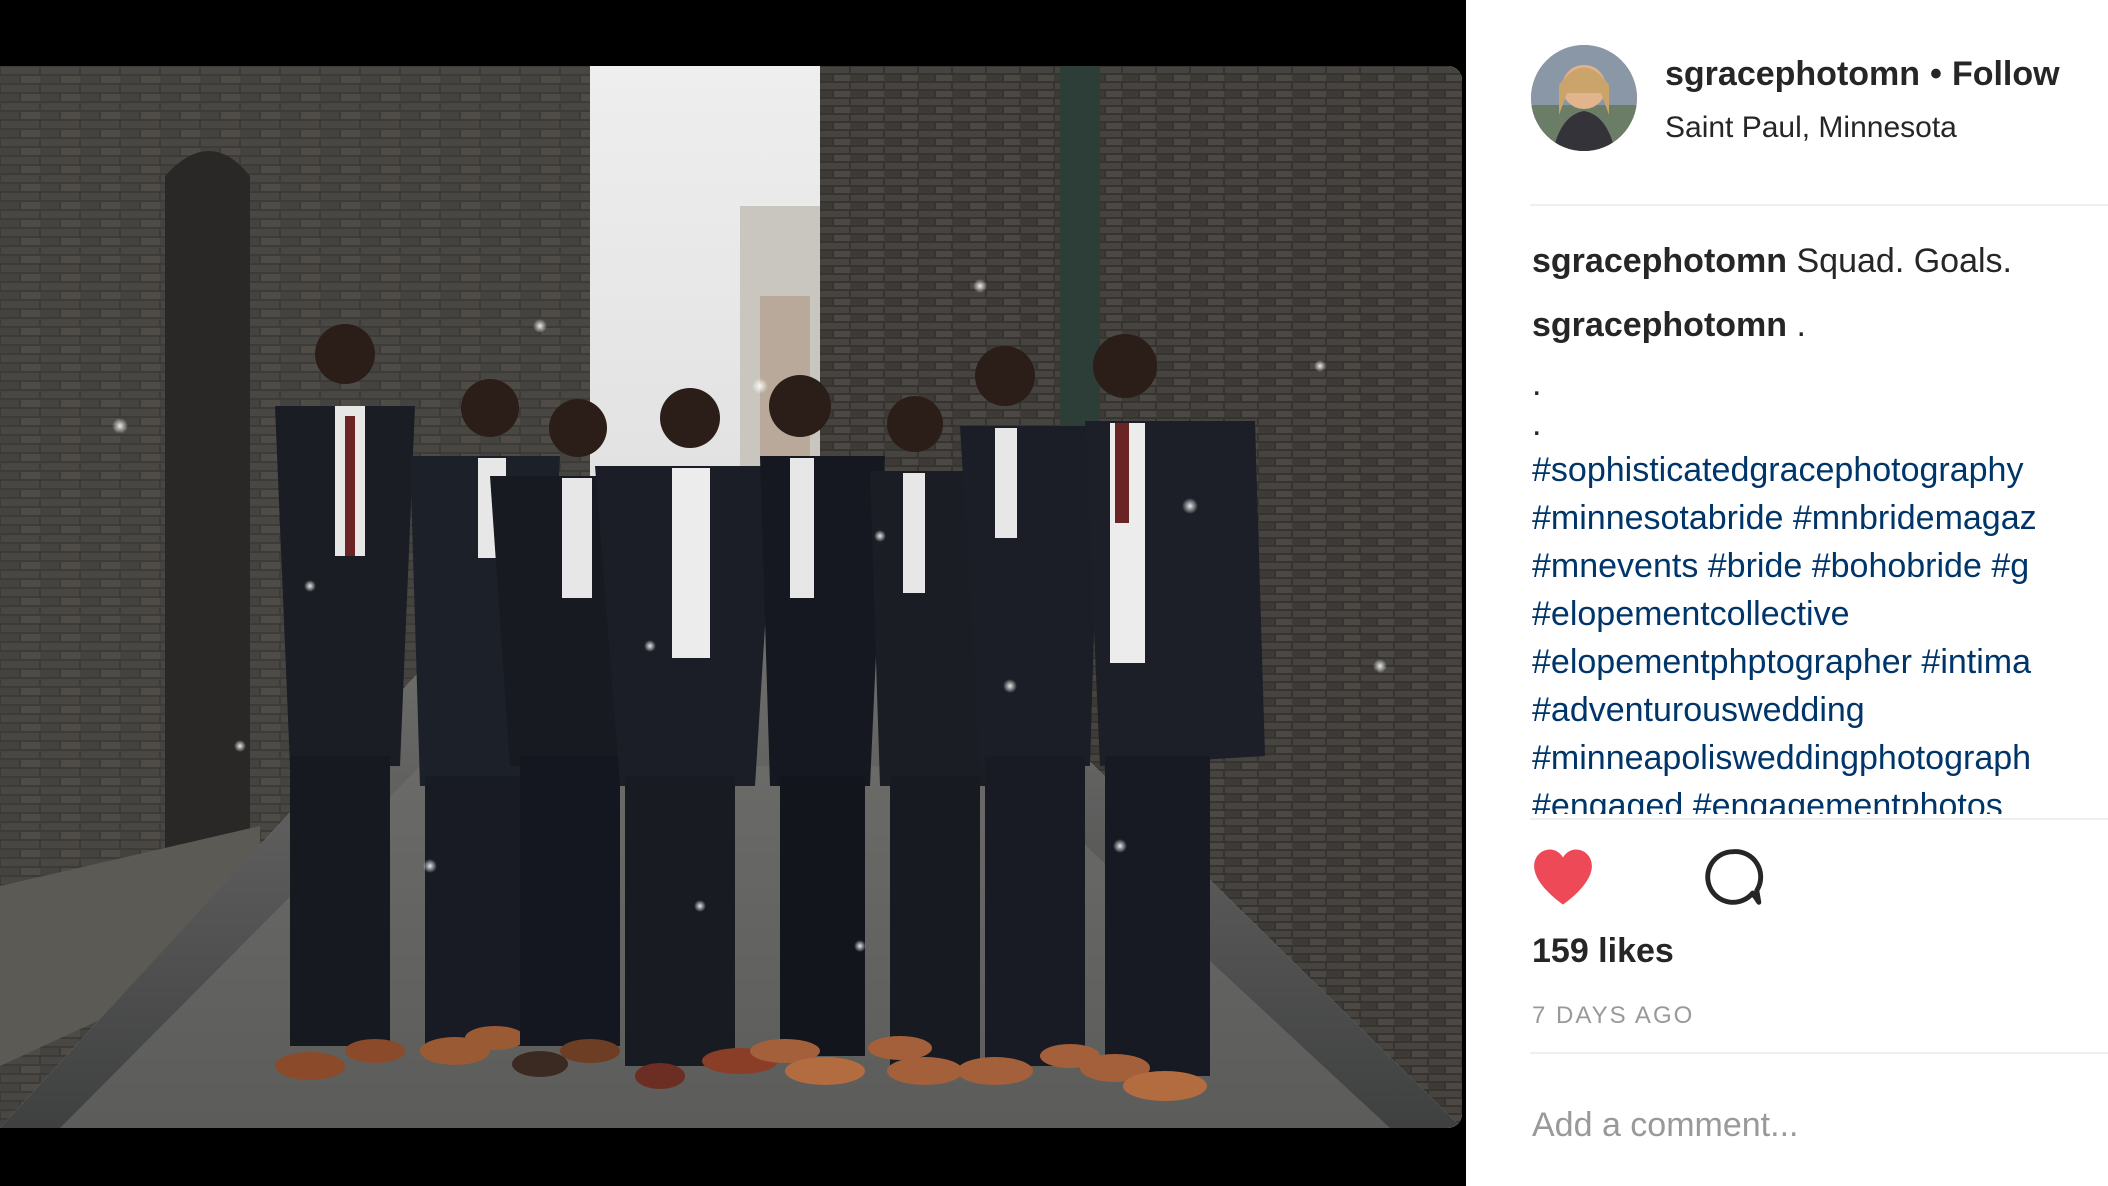 The height and width of the screenshot is (1186, 2108). Describe the element at coordinates (1820, 518) in the screenshot. I see `hashtag-link: #minnesotabride #mnbridemagaz` at that location.